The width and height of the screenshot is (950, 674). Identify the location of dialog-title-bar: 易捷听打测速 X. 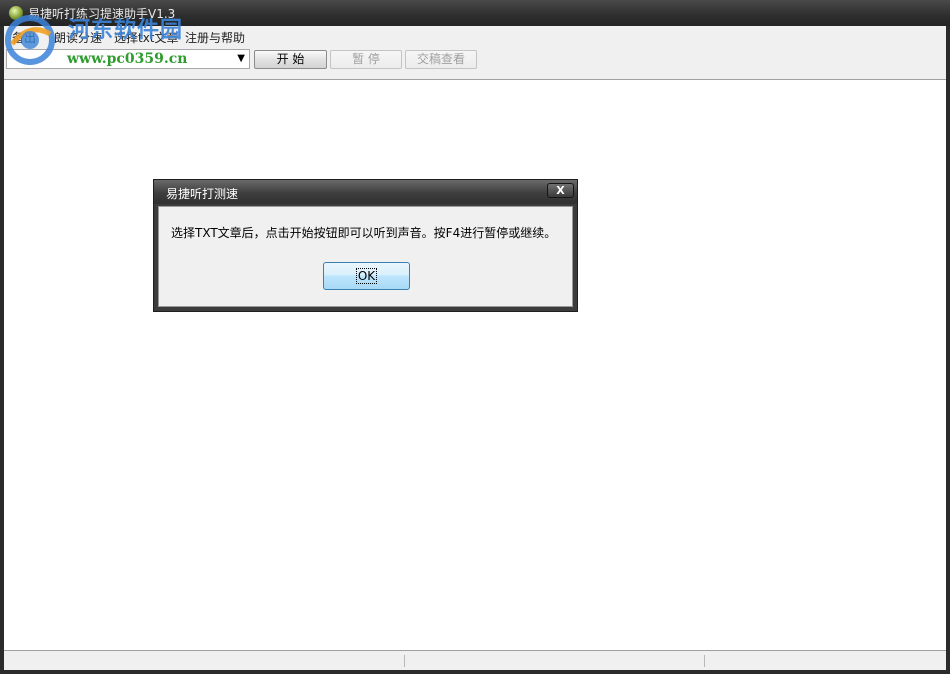
(365, 192).